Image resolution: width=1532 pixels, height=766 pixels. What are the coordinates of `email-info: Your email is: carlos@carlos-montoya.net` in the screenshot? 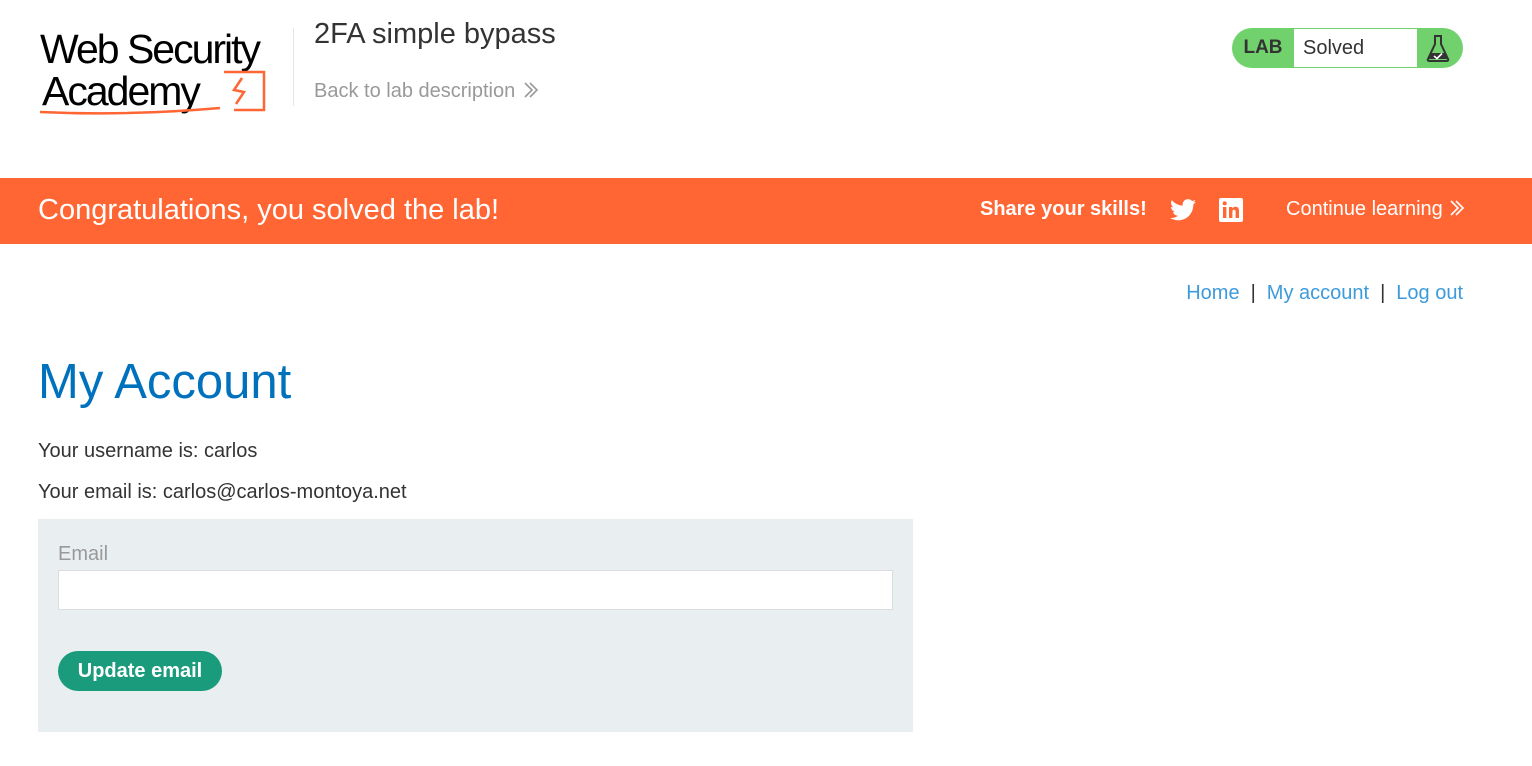 It's located at (222, 492).